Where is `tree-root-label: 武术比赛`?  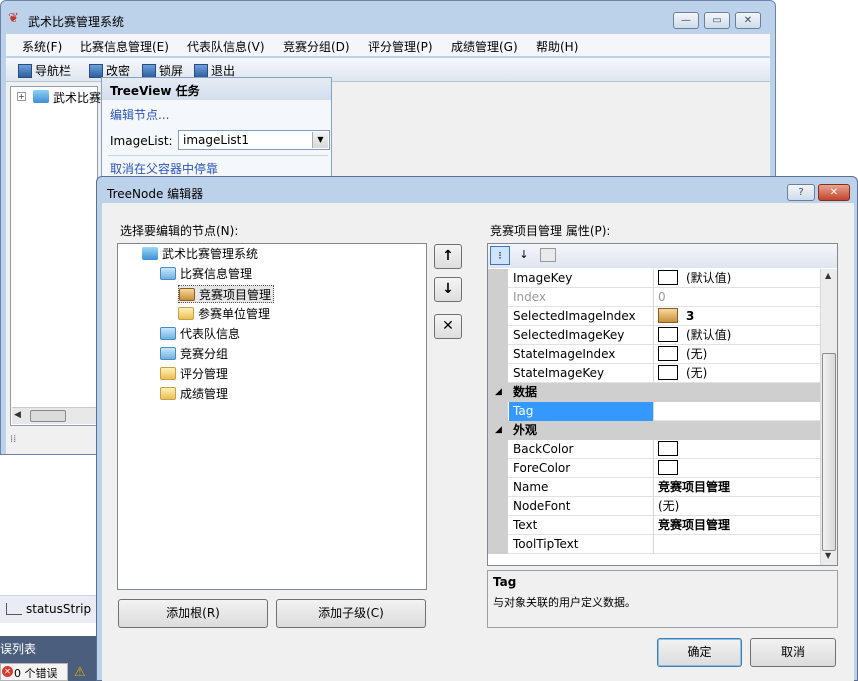
tree-root-label: 武术比赛 is located at coordinates (77, 97).